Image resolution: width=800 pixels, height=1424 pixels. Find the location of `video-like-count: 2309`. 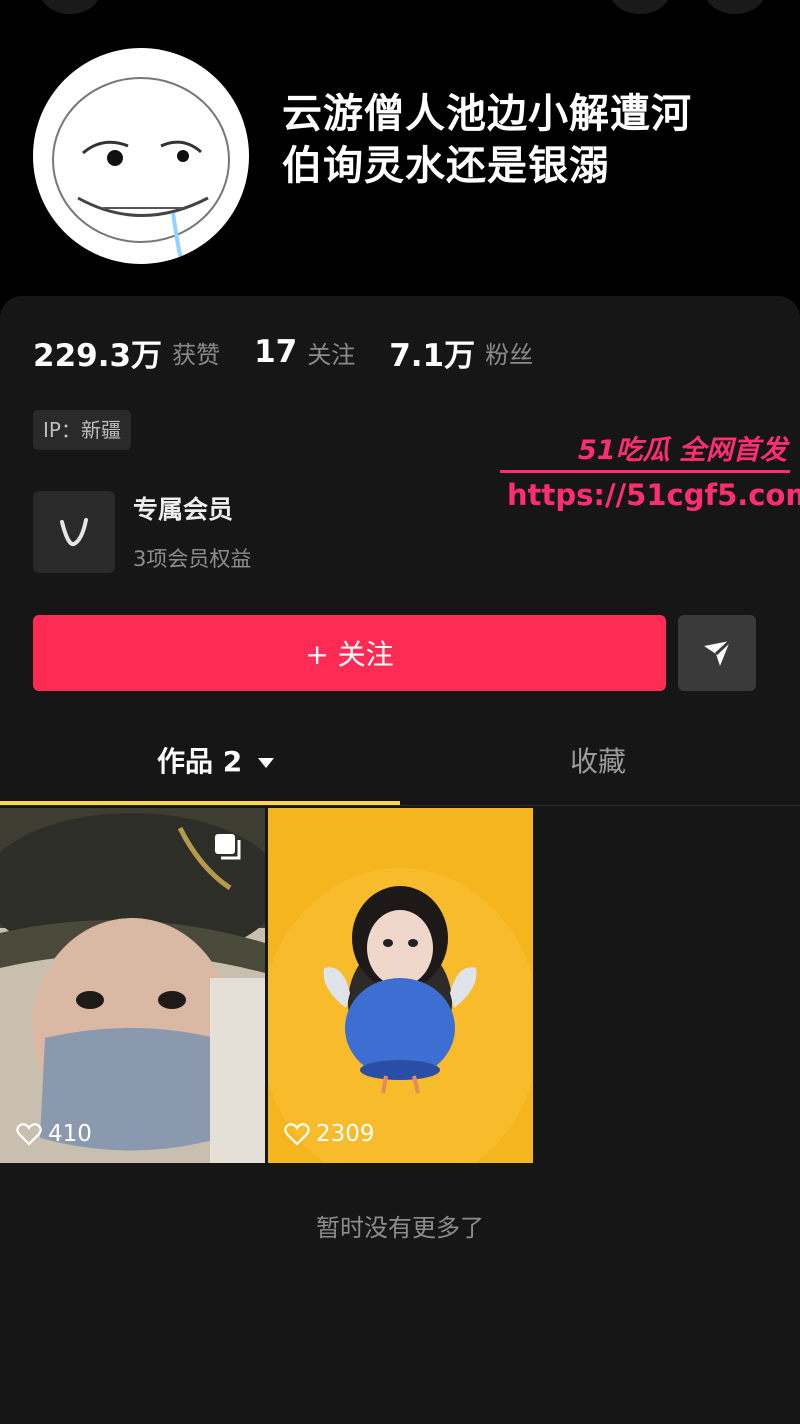

video-like-count: 2309 is located at coordinates (329, 1134).